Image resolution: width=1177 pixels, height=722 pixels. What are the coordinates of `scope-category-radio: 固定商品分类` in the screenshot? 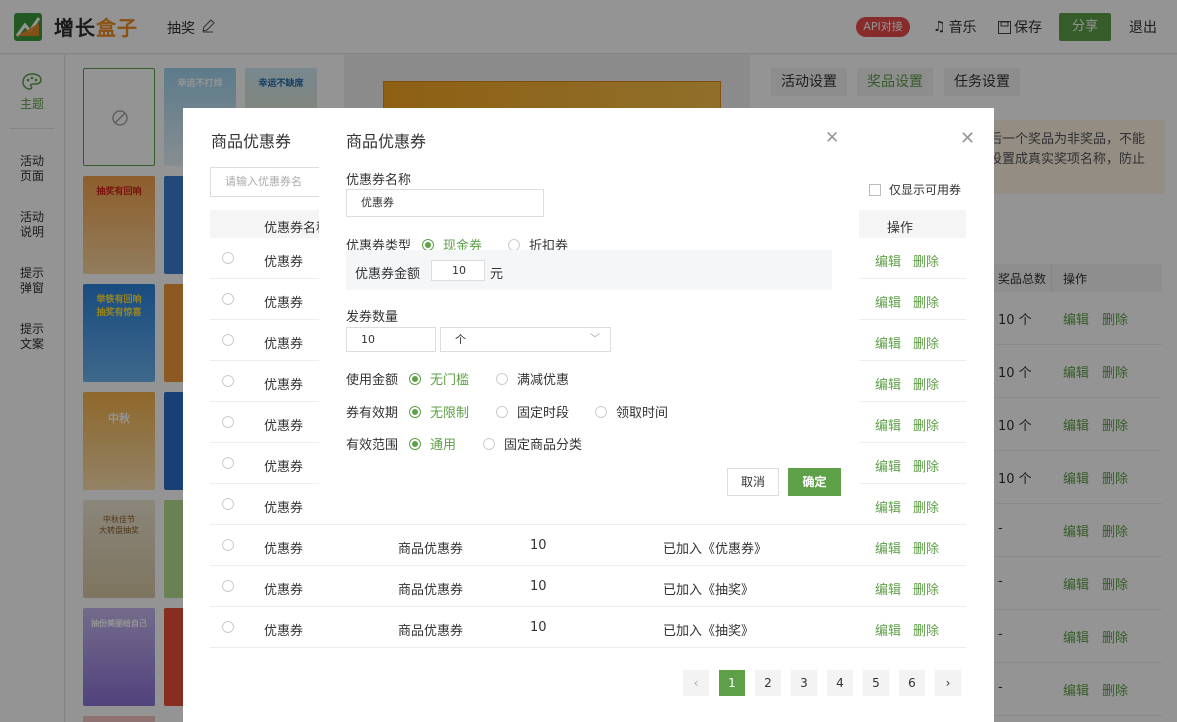 It's located at (532, 443).